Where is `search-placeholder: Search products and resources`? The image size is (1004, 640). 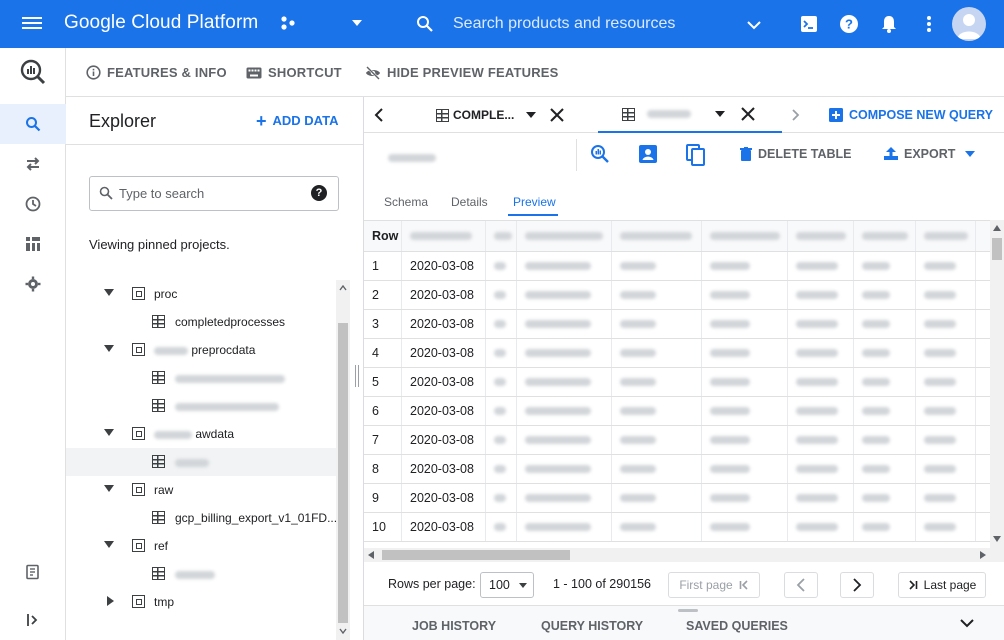
search-placeholder: Search products and resources is located at coordinates (564, 24).